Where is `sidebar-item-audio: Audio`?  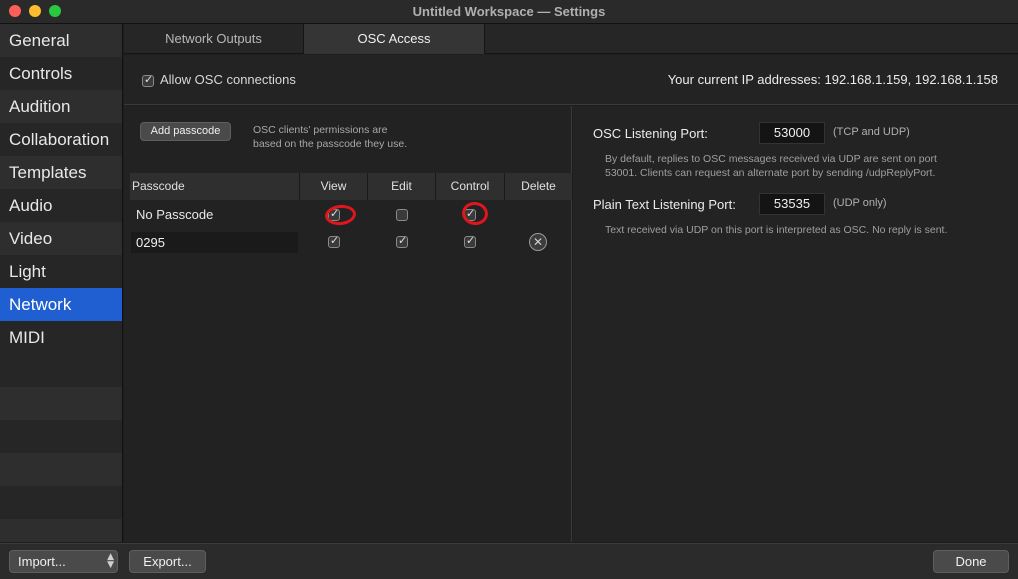
sidebar-item-audio: Audio is located at coordinates (61, 205).